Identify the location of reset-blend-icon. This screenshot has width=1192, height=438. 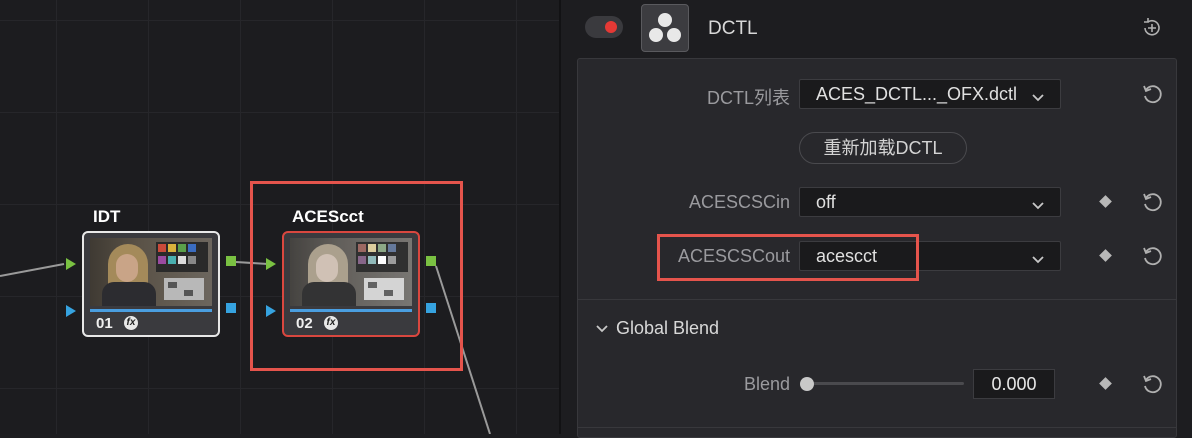
(1152, 384).